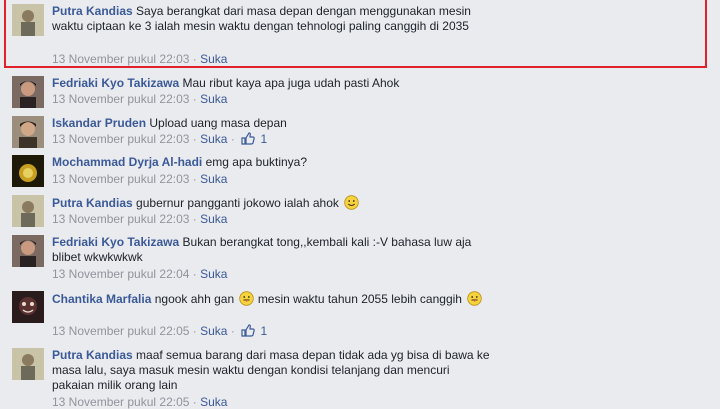  Describe the element at coordinates (256, 162) in the screenshot. I see `comment-text: emg apa buktinya?` at that location.